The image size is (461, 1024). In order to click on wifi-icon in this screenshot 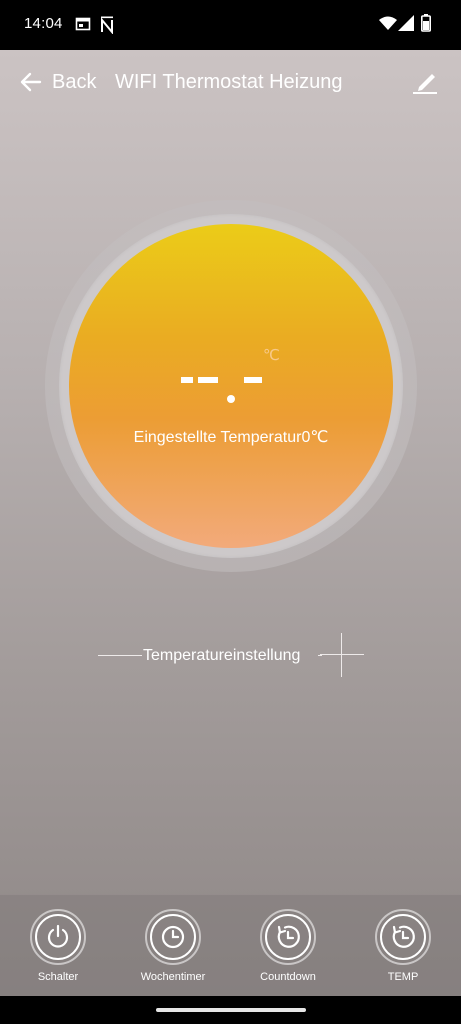, I will do `click(388, 23)`.